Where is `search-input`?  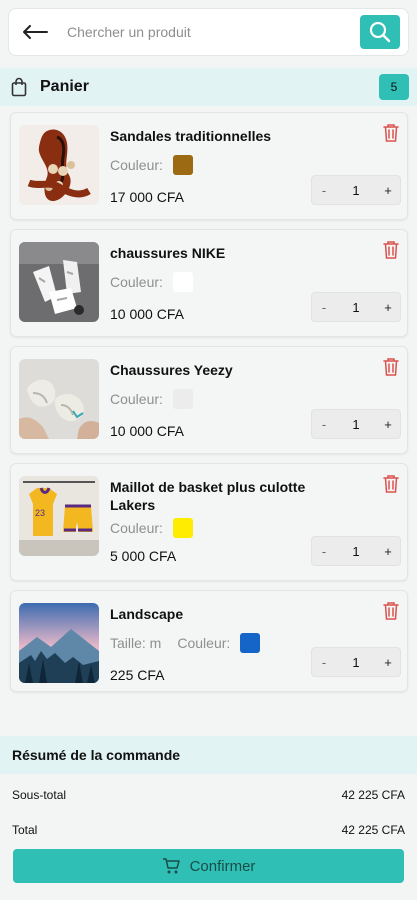
search-input is located at coordinates (213, 32).